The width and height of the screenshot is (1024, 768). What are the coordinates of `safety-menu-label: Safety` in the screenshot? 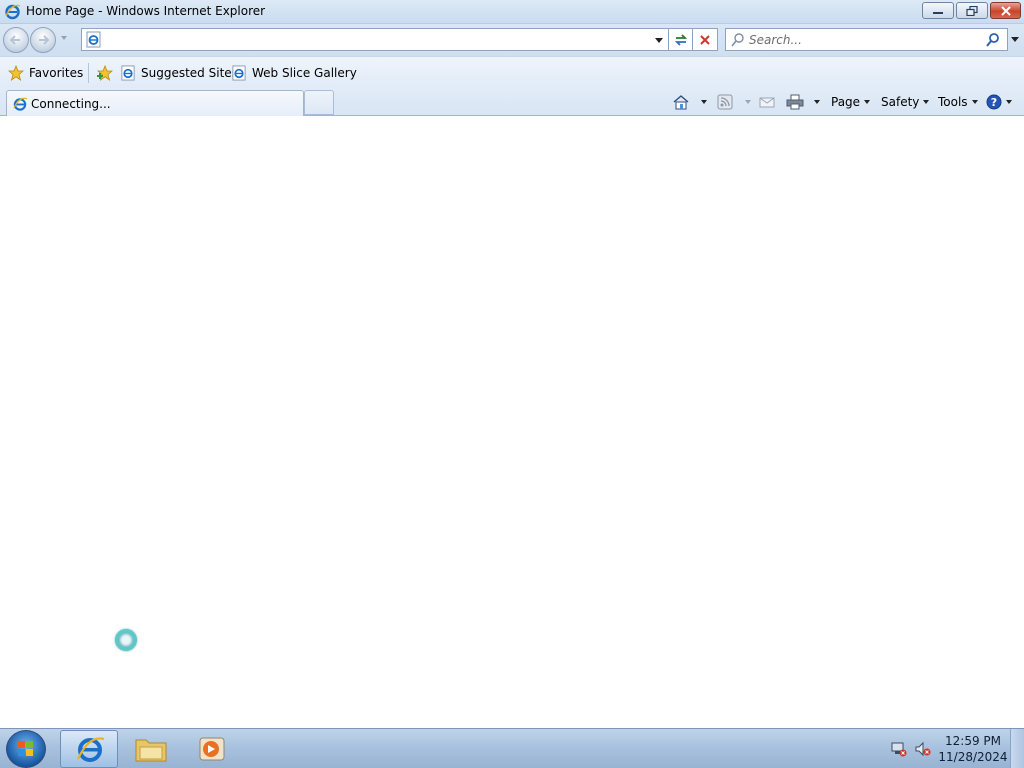 It's located at (900, 102).